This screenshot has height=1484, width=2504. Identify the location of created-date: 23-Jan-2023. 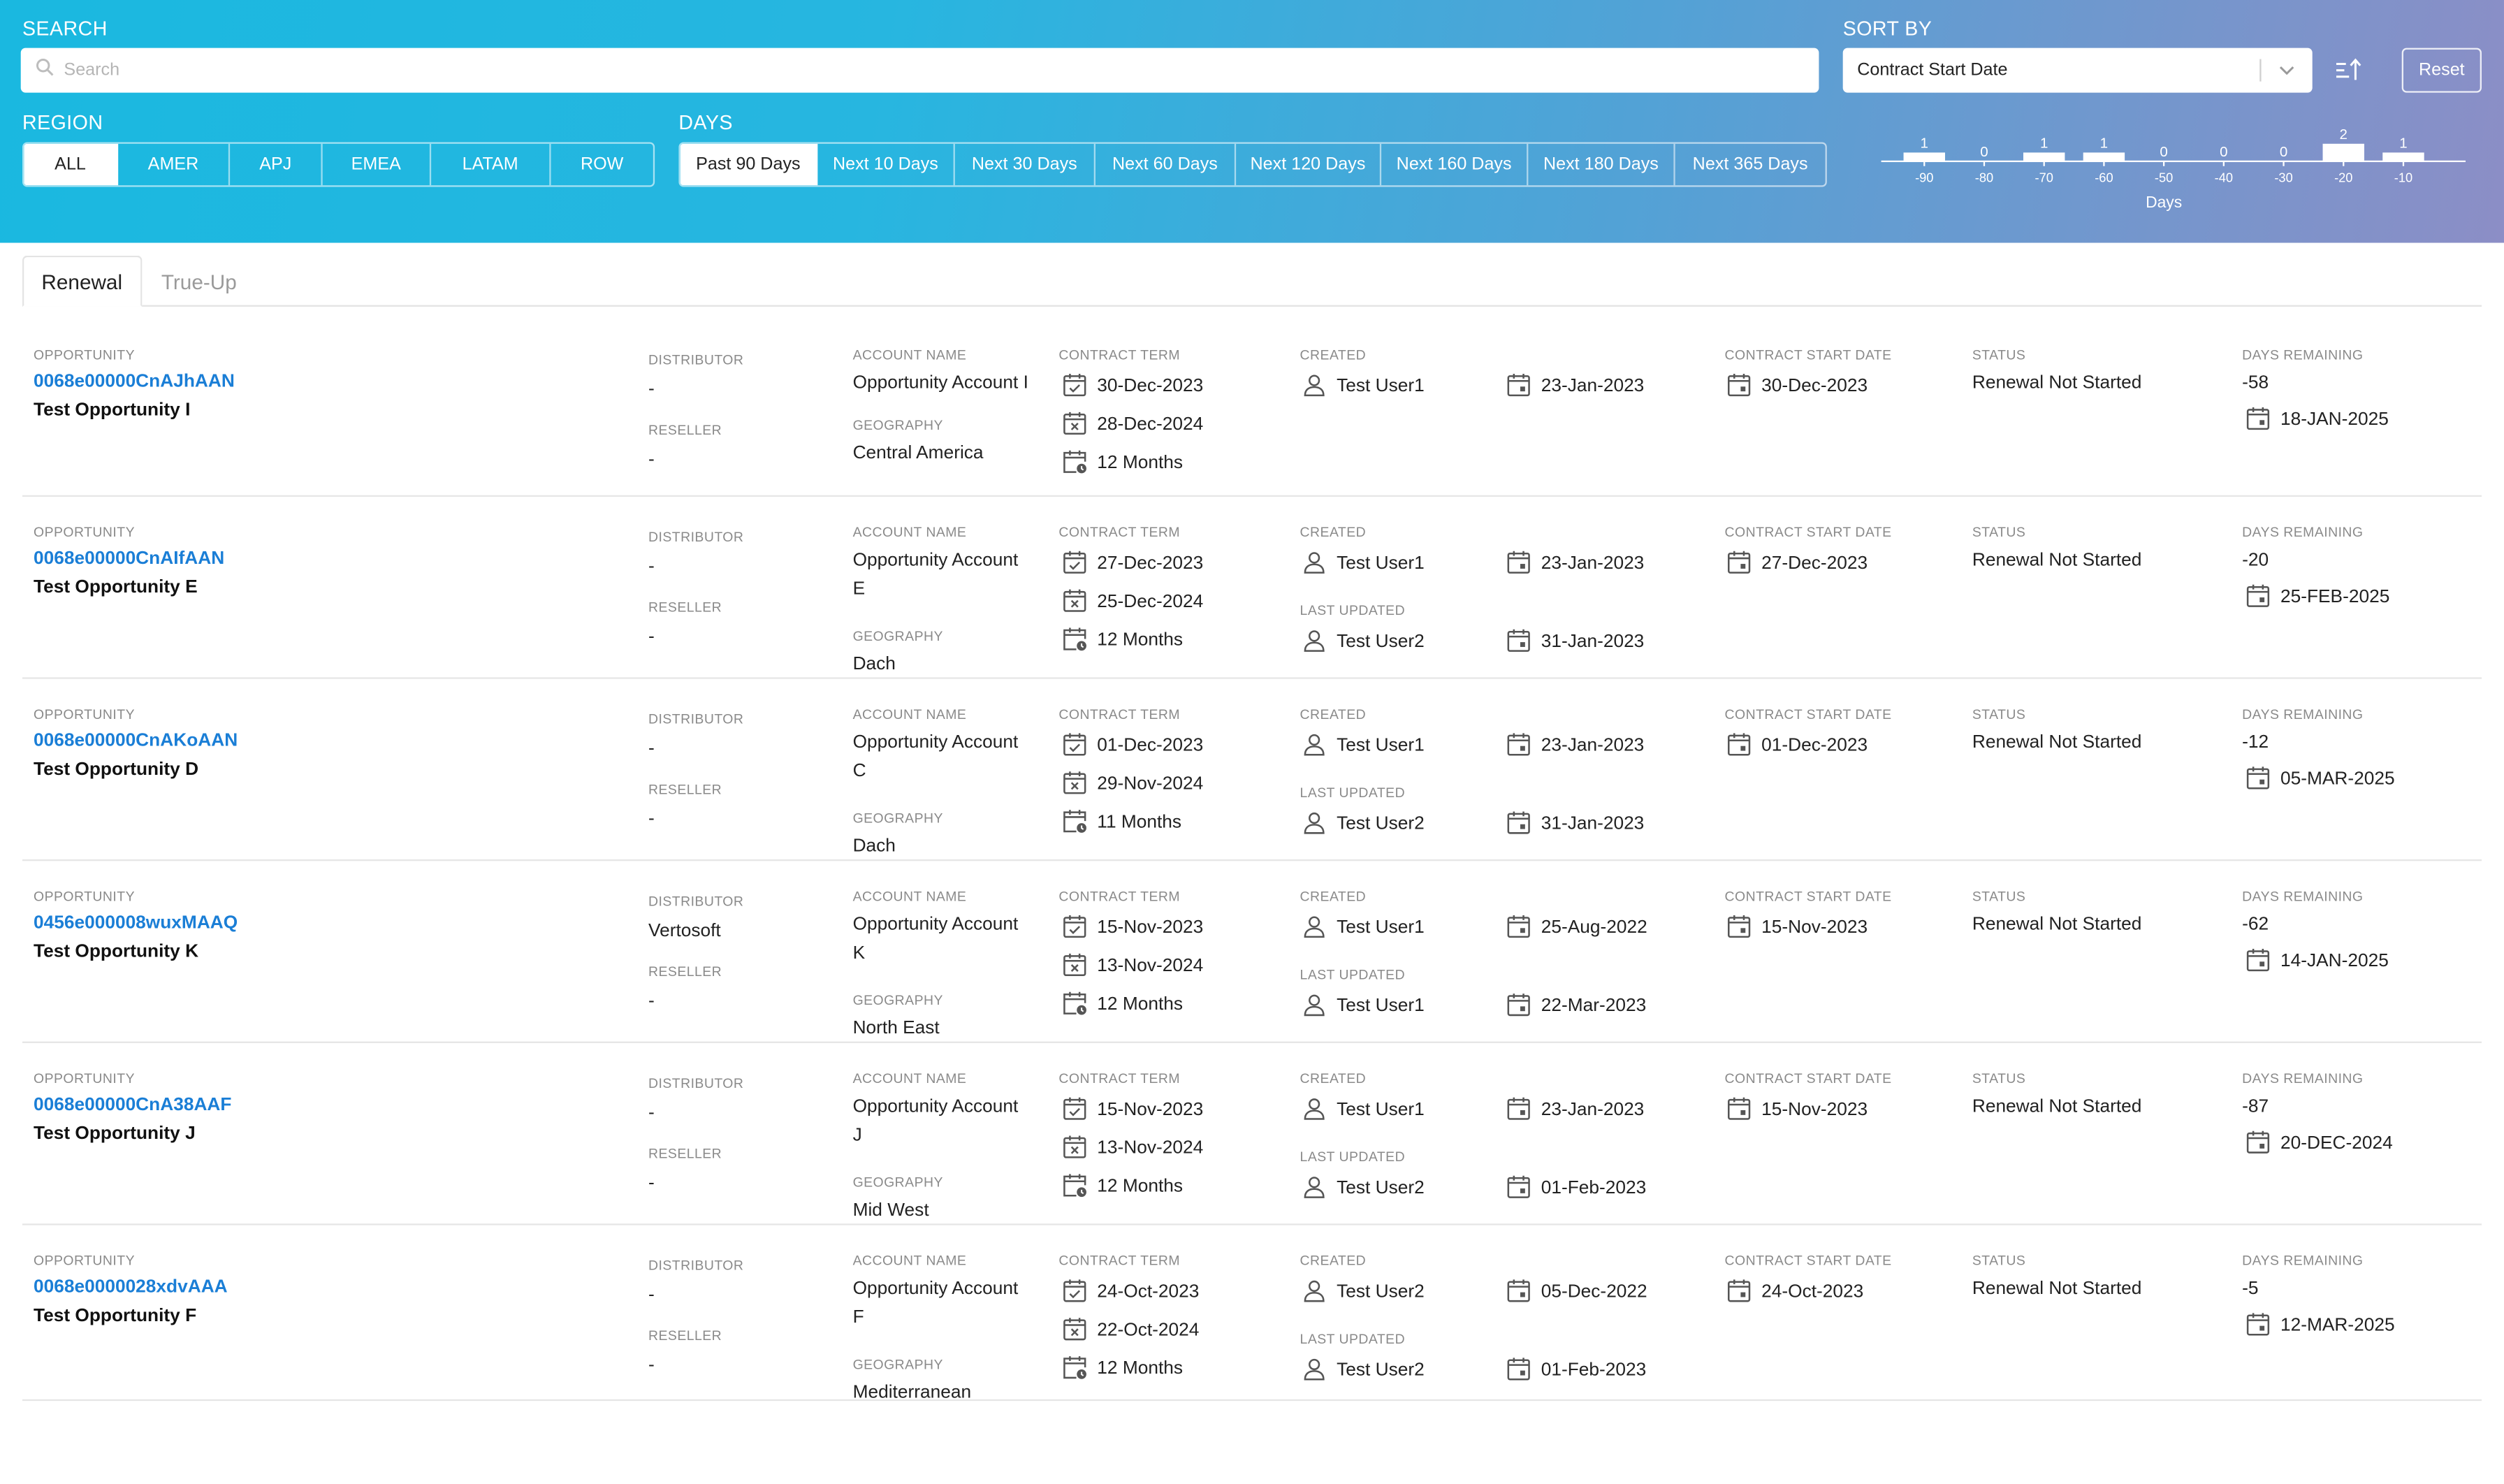
(1575, 1110).